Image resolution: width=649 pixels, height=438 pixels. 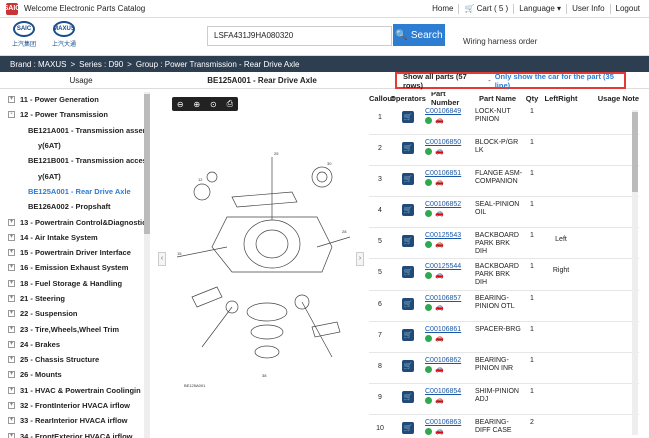 I want to click on tree-node: +13 - Powertrain Control&Diagnostic, so click(x=75, y=221).